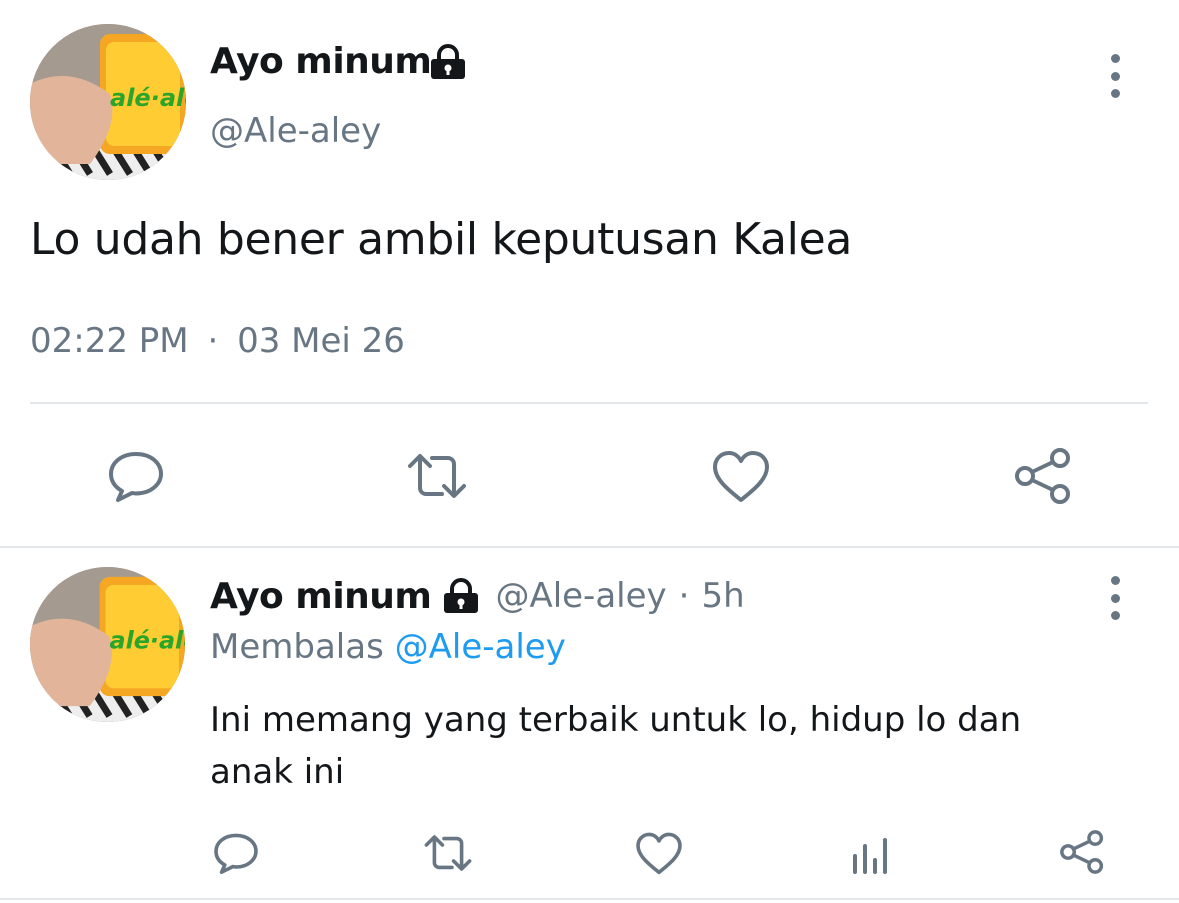 The height and width of the screenshot is (903, 1179). Describe the element at coordinates (321, 341) in the screenshot. I see `main-date: 03 Mei 26` at that location.